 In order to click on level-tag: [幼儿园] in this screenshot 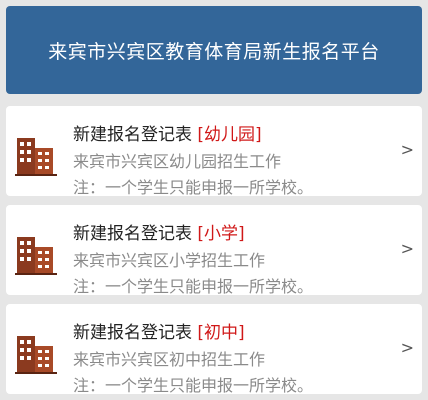, I will do `click(229, 135)`.